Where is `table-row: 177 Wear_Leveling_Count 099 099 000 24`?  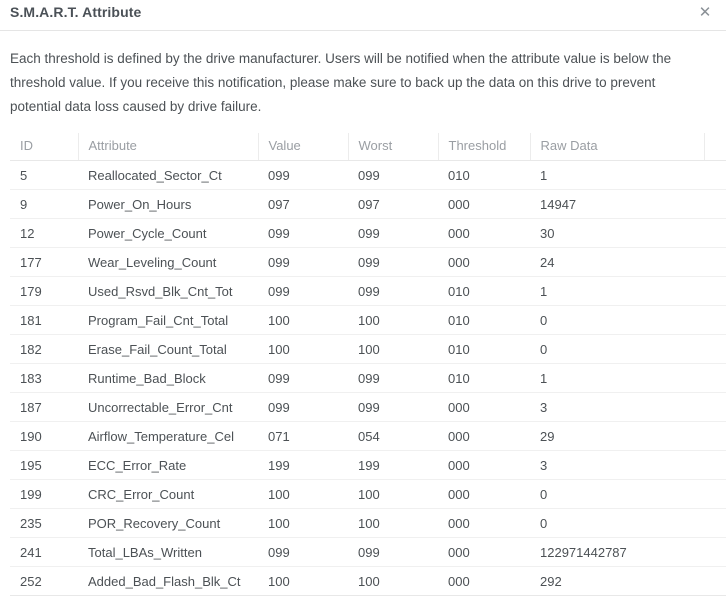
table-row: 177 Wear_Leveling_Count 099 099 000 24 is located at coordinates (368, 262).